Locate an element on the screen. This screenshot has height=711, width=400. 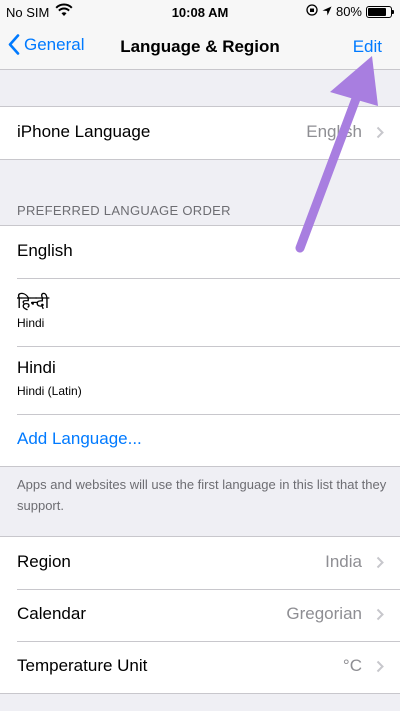
status-bar: No SIM 10:08 AM 80% is located at coordinates (200, 13).